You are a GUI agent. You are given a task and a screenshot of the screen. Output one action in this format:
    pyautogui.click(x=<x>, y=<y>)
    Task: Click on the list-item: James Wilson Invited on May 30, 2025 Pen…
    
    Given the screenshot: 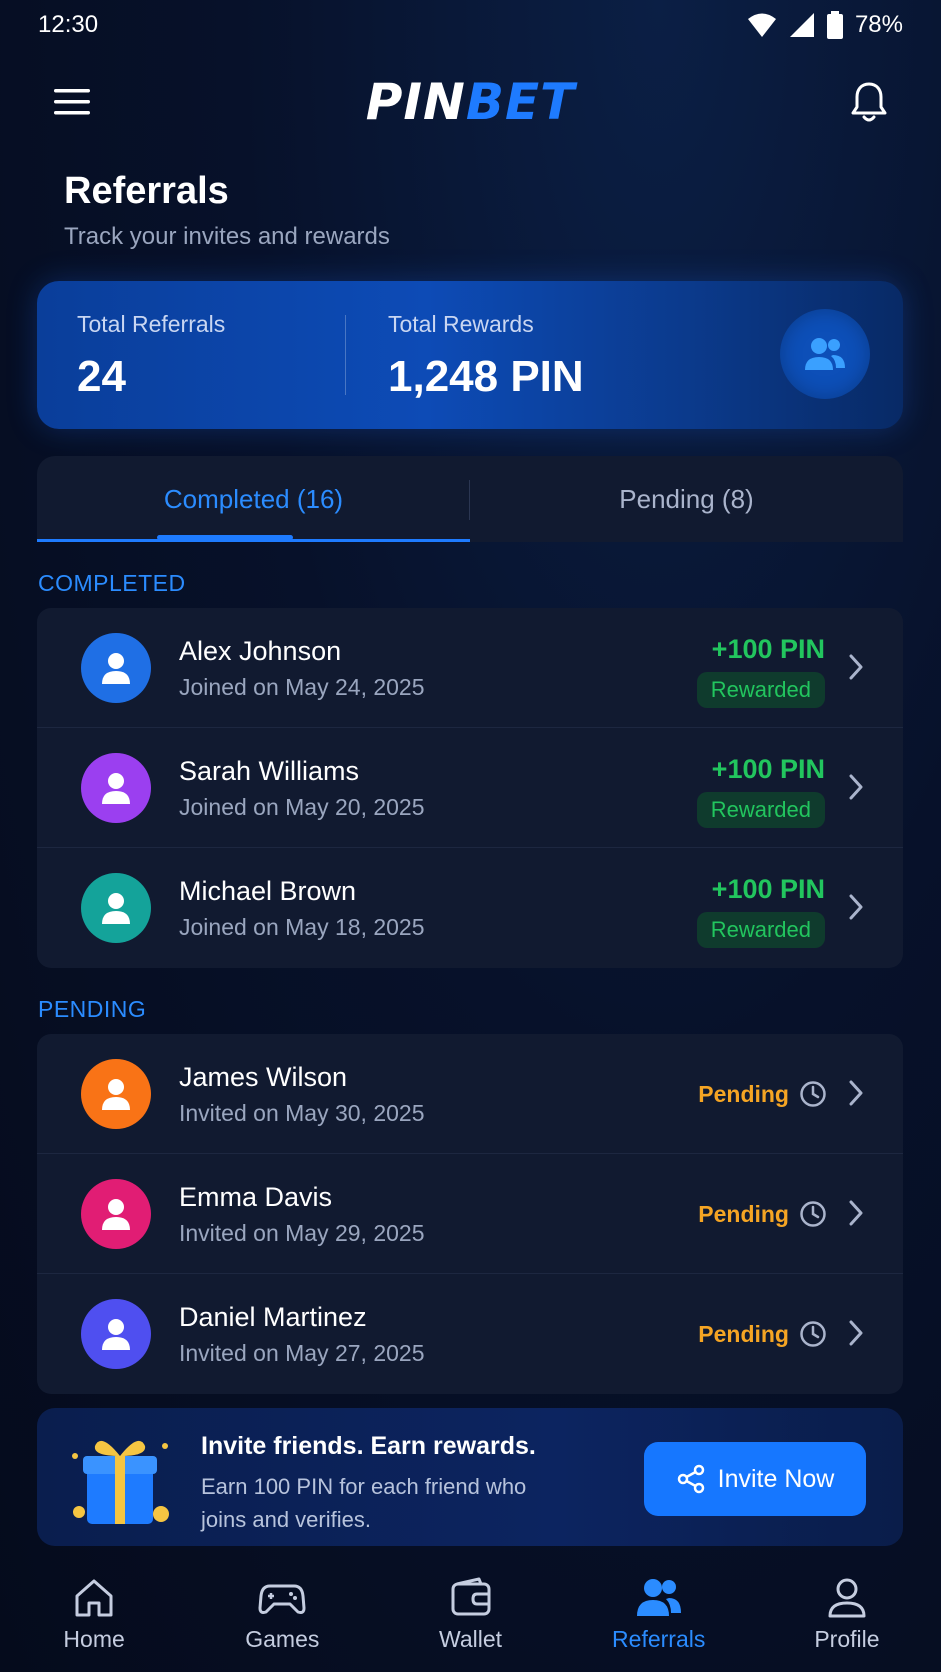 What is the action you would take?
    pyautogui.click(x=470, y=1094)
    